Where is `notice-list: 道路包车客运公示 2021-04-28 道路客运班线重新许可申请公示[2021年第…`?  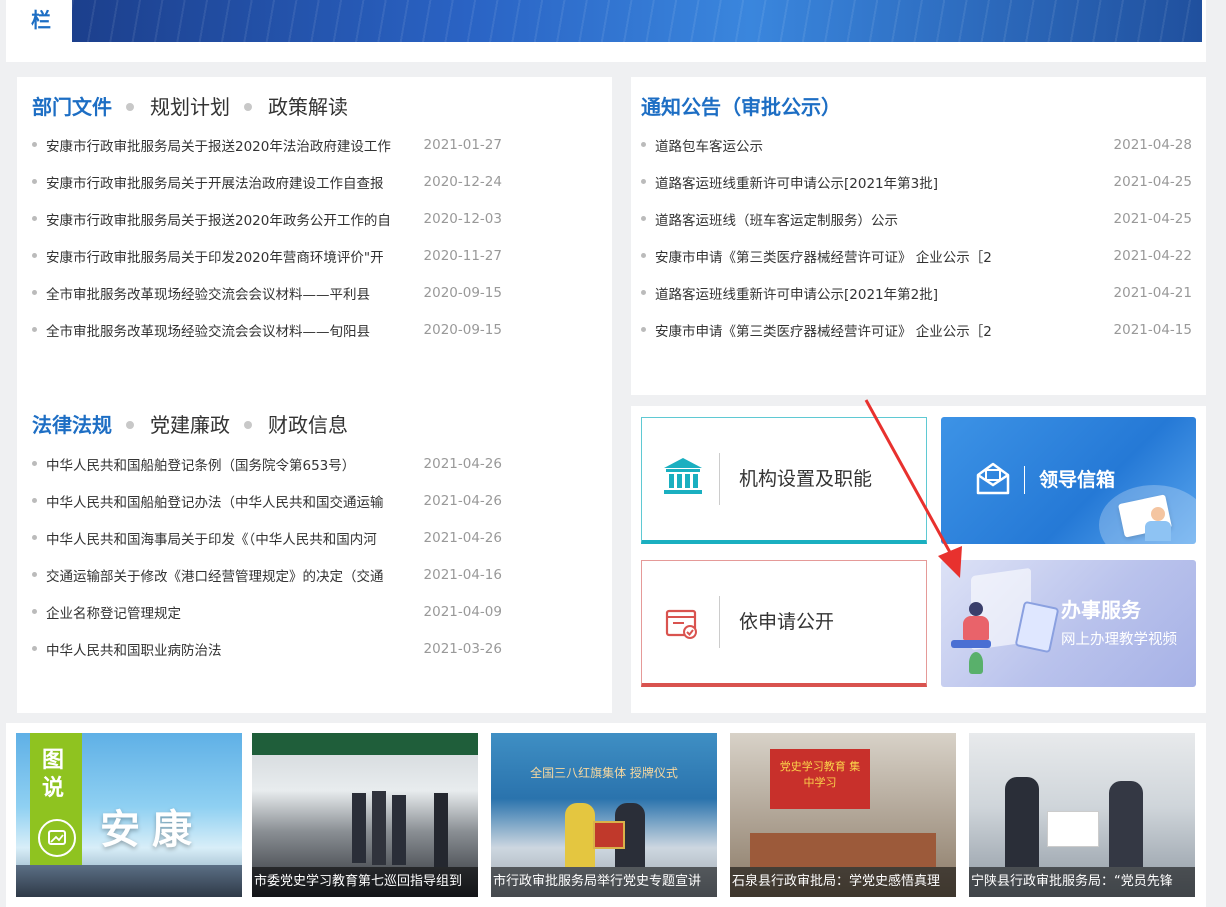 notice-list: 道路包车客运公示 2021-04-28 道路客运班线重新许可申请公示[2021年第… is located at coordinates (916, 237).